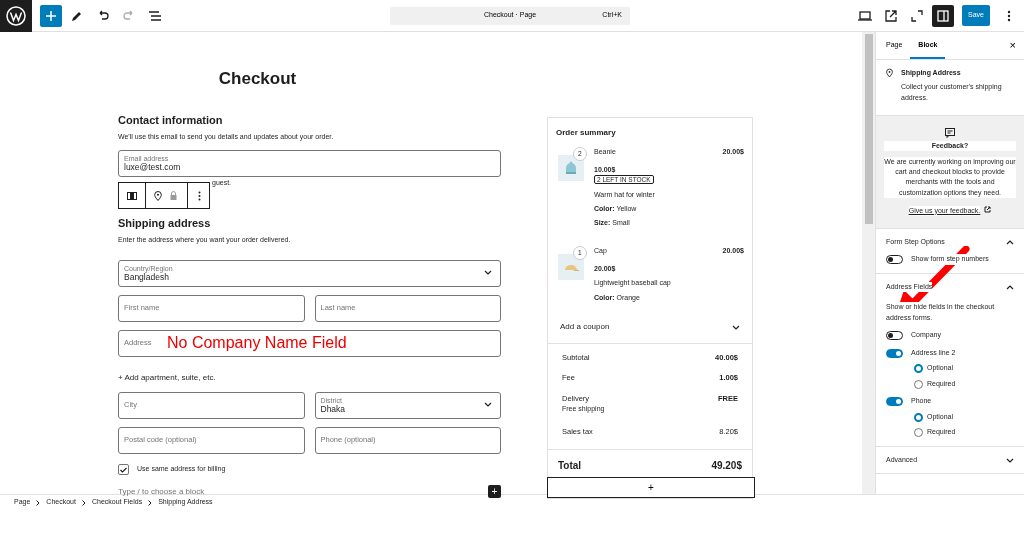 This screenshot has width=1024, height=538. Describe the element at coordinates (726, 465) in the screenshot. I see `total-value: 49.20$` at that location.